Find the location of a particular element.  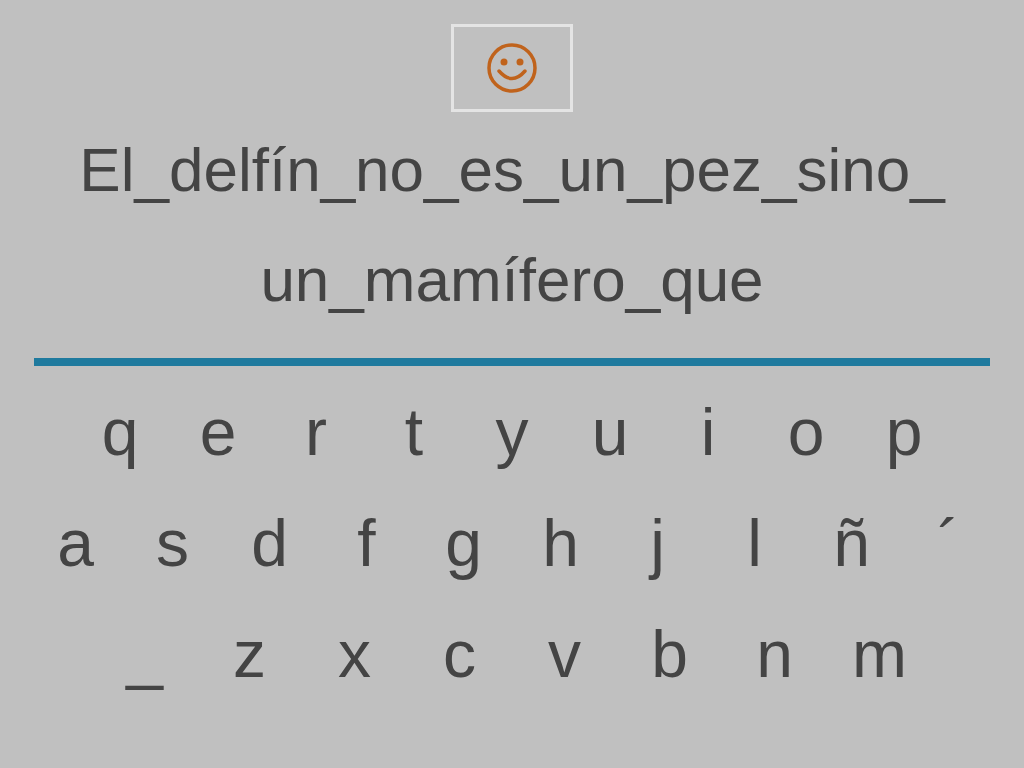

letter-key: ñ is located at coordinates (851, 542).